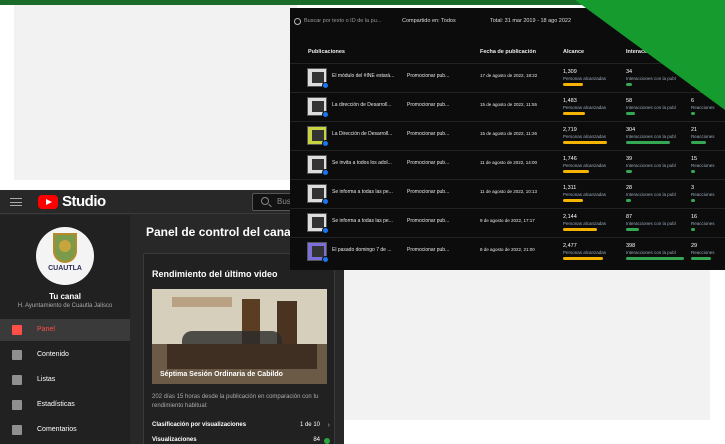 This screenshot has height=444, width=725. Describe the element at coordinates (220, 232) in the screenshot. I see `page-title: Panel de control del canal` at that location.